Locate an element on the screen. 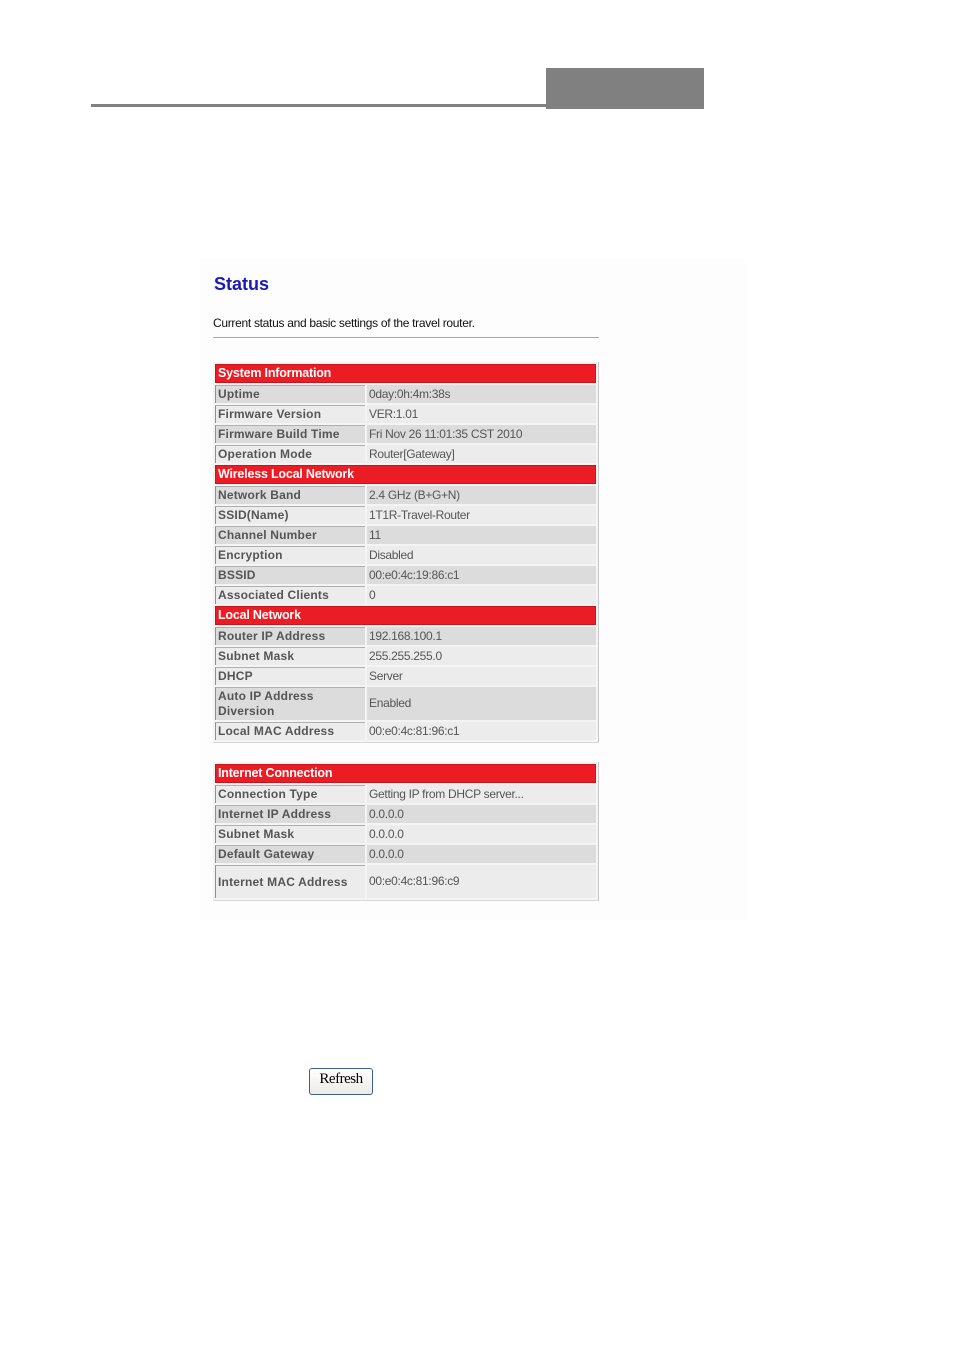 The width and height of the screenshot is (954, 1350). table-row: Auto IP Address Diversion Enabled is located at coordinates (405, 703).